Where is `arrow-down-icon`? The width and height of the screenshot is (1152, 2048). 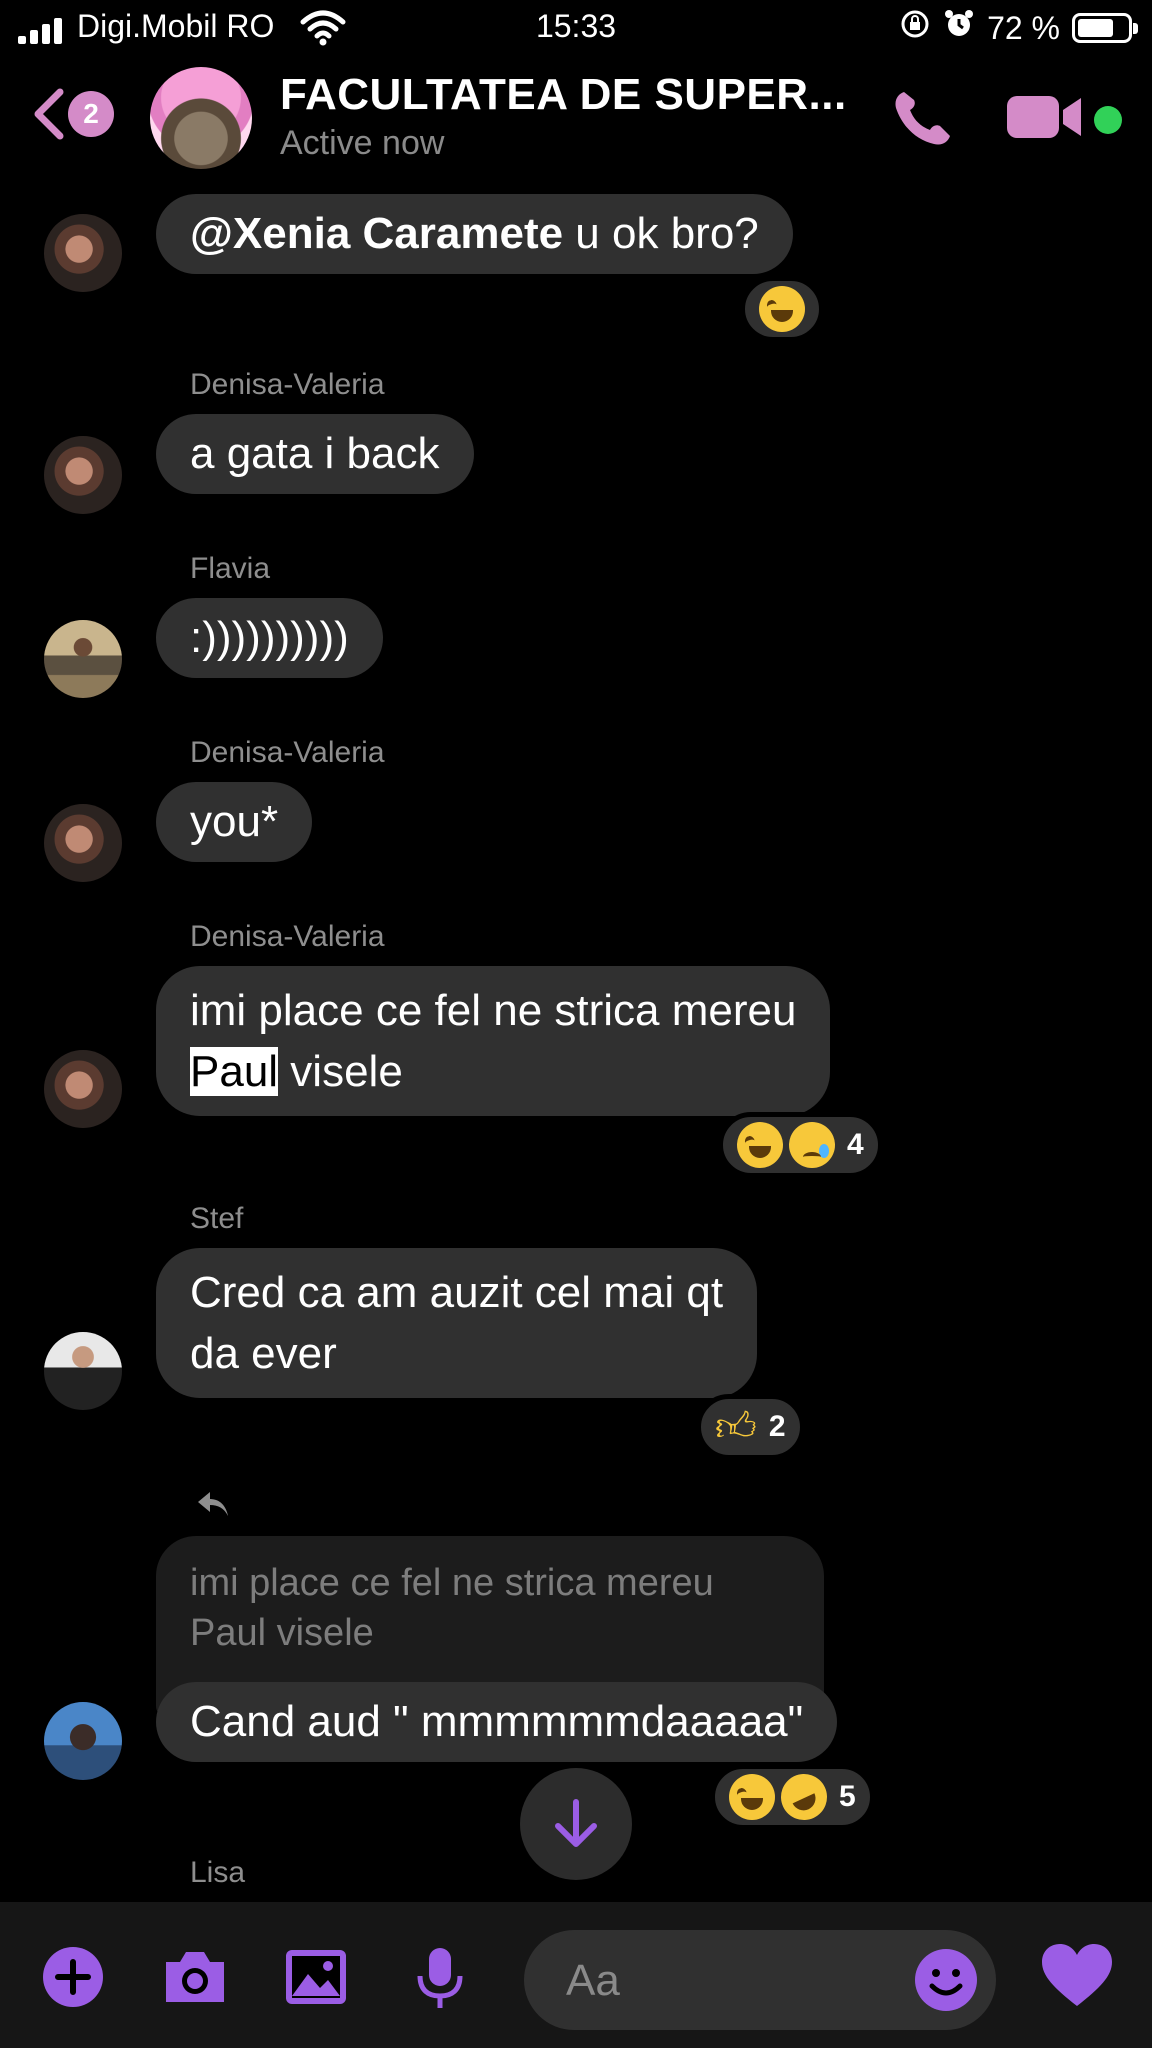
arrow-down-icon is located at coordinates (576, 1823).